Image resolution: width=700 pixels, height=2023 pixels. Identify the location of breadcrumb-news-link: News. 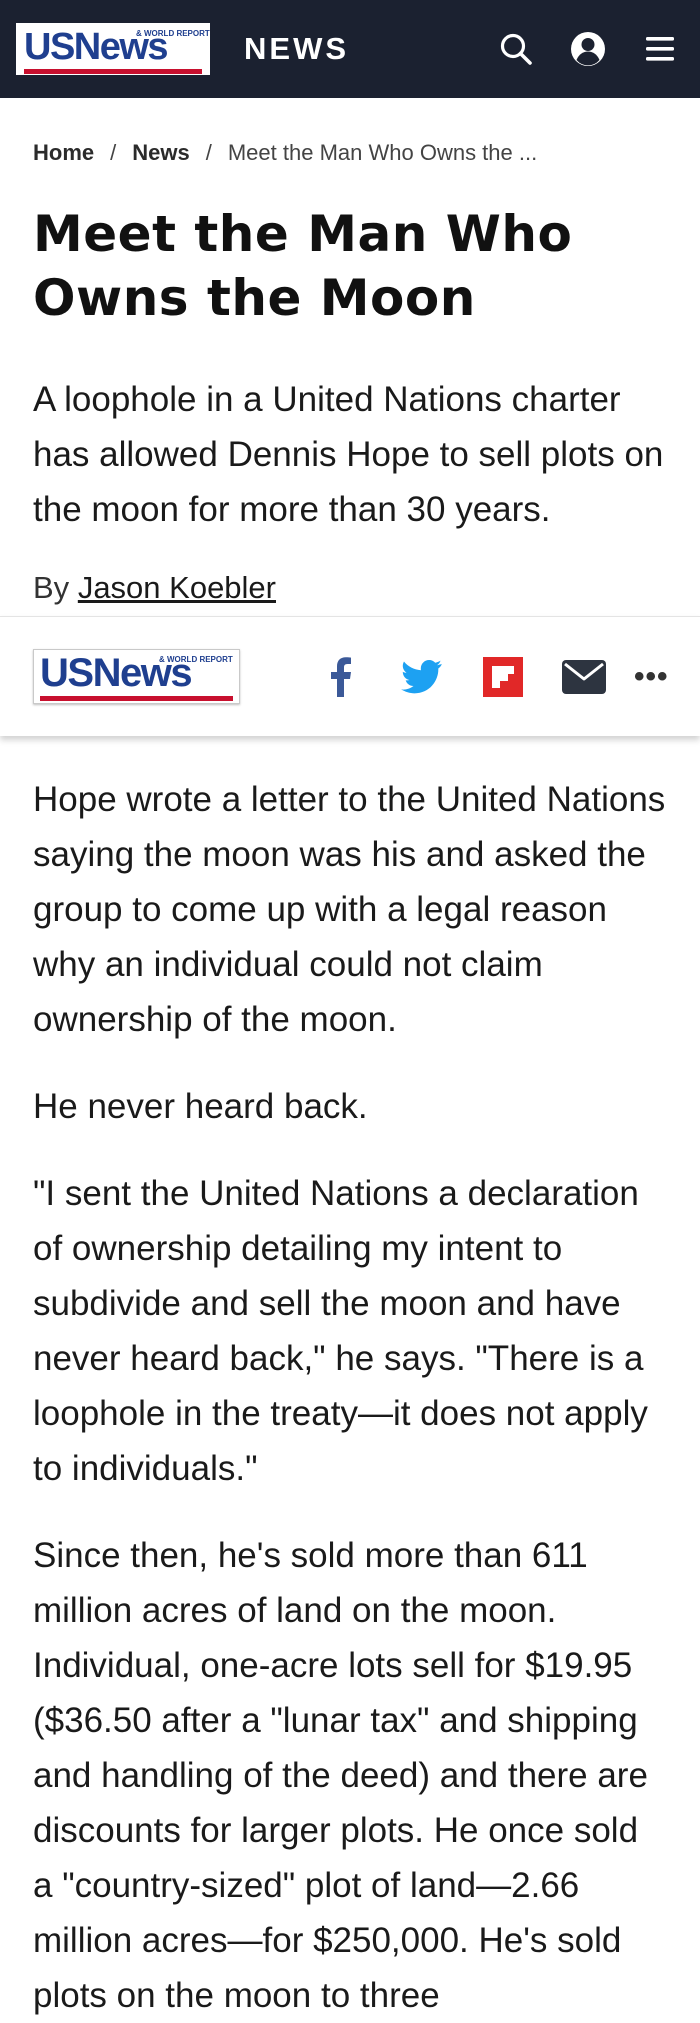
(160, 153).